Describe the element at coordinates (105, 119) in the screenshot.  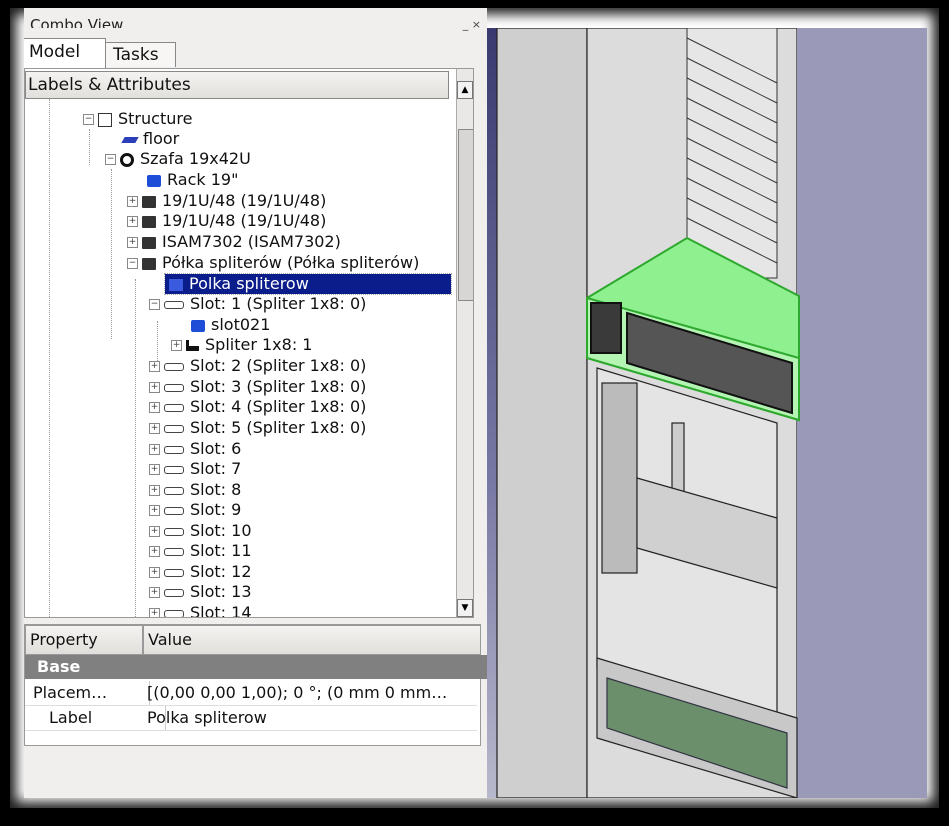
I see `structure-icon` at that location.